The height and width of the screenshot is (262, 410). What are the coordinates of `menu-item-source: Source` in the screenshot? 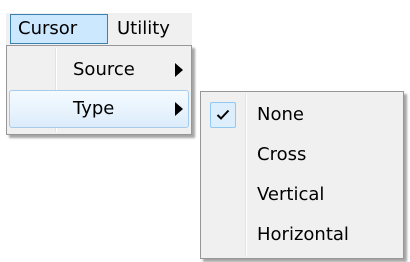 It's located at (99, 70).